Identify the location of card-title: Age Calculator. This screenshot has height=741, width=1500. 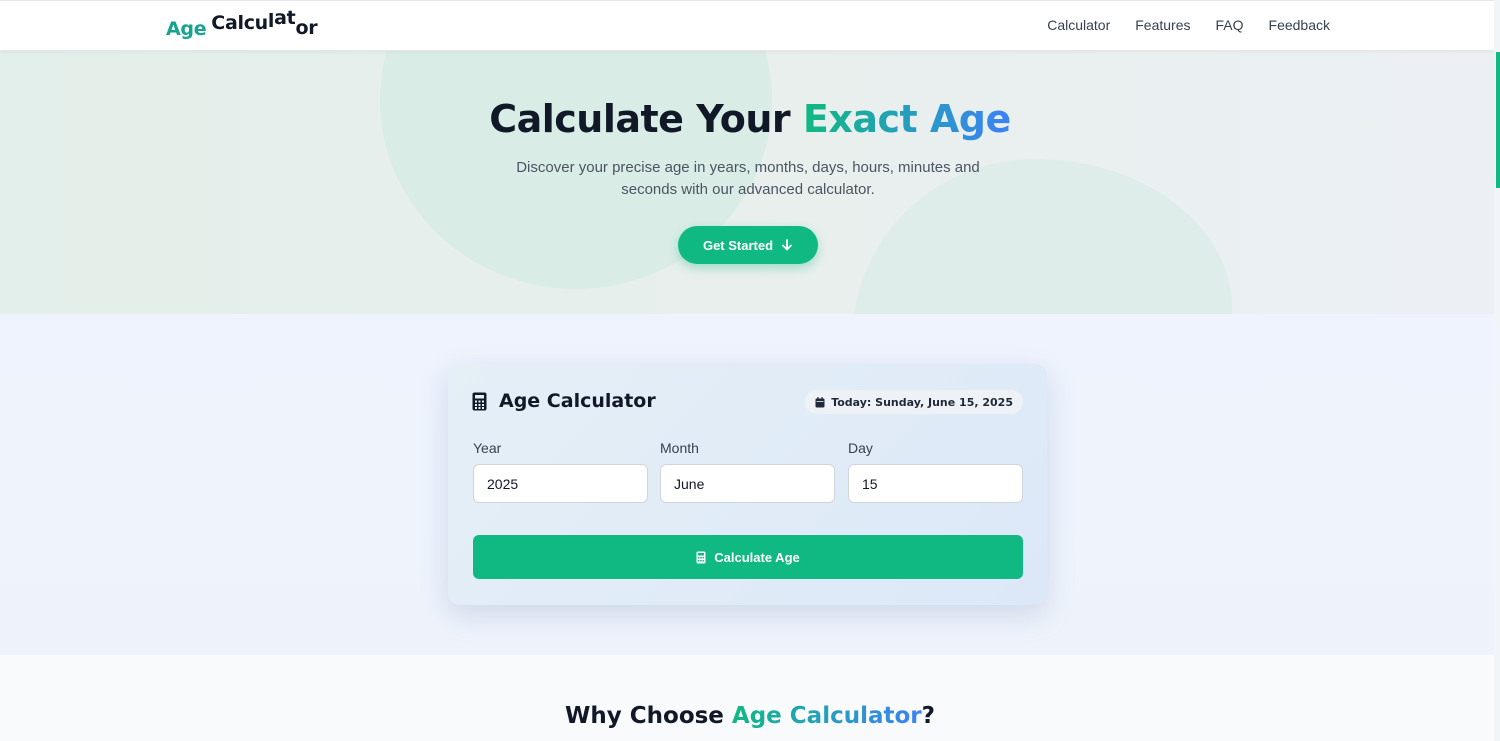
(564, 401).